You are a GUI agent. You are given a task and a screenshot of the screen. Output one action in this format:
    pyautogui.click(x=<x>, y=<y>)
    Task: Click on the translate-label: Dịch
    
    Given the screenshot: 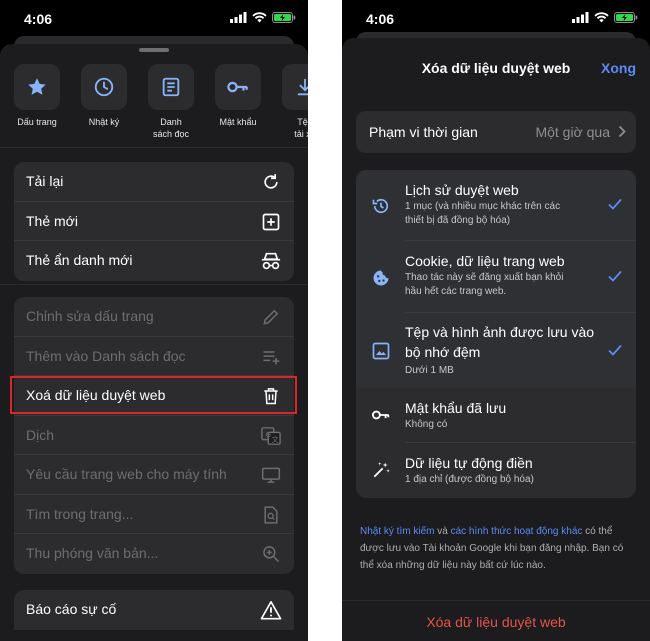 What is the action you would take?
    pyautogui.click(x=40, y=434)
    